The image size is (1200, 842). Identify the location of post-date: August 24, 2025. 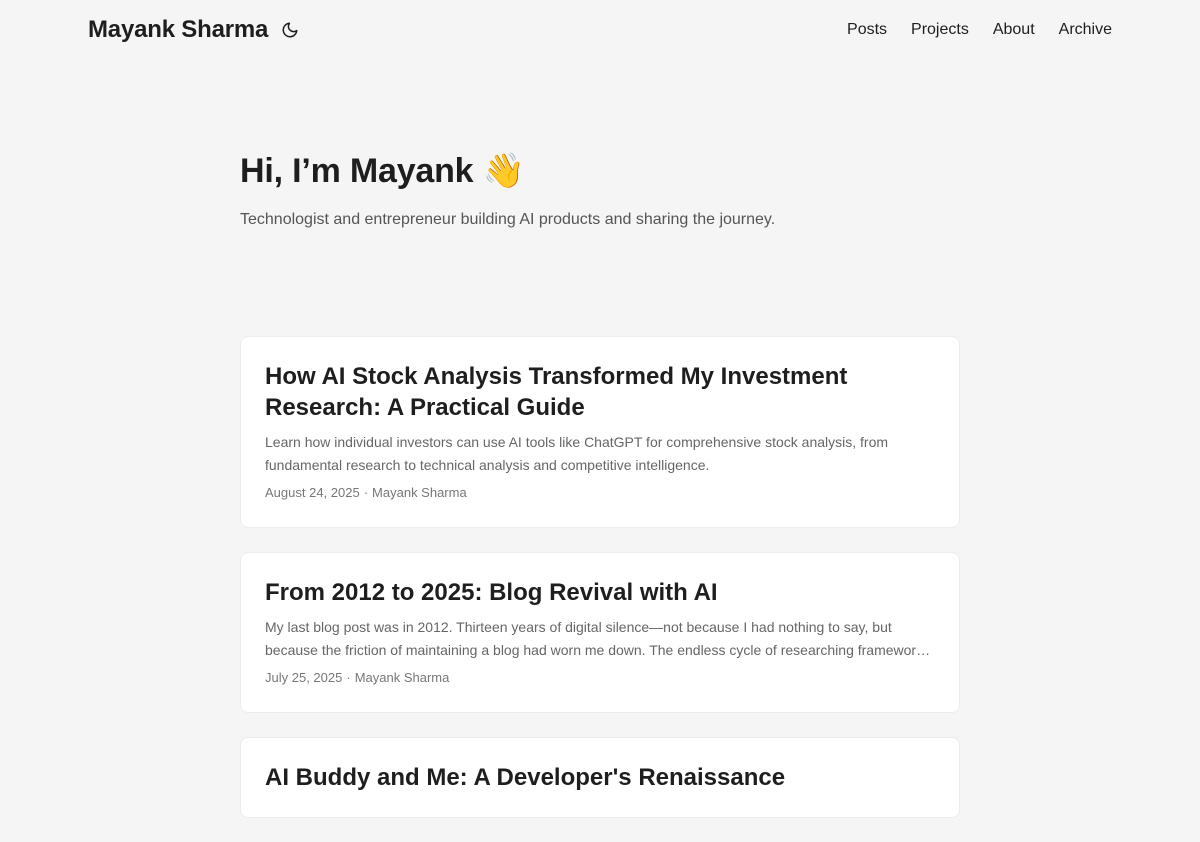
(312, 492).